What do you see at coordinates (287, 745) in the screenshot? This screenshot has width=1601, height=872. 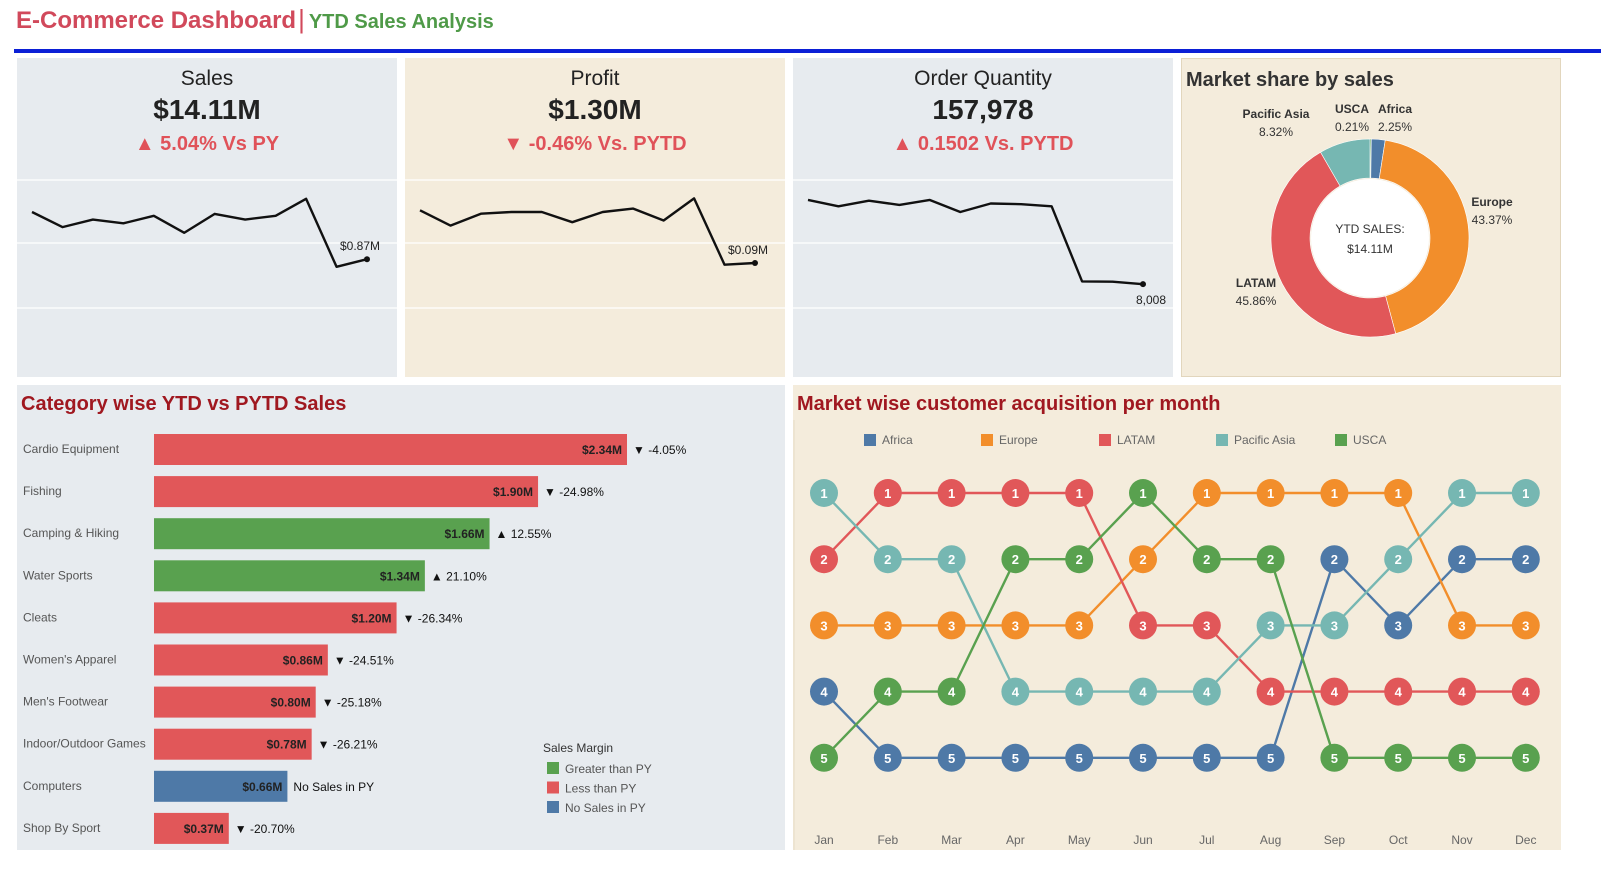 I see `bar-value-label: $0.78M` at bounding box center [287, 745].